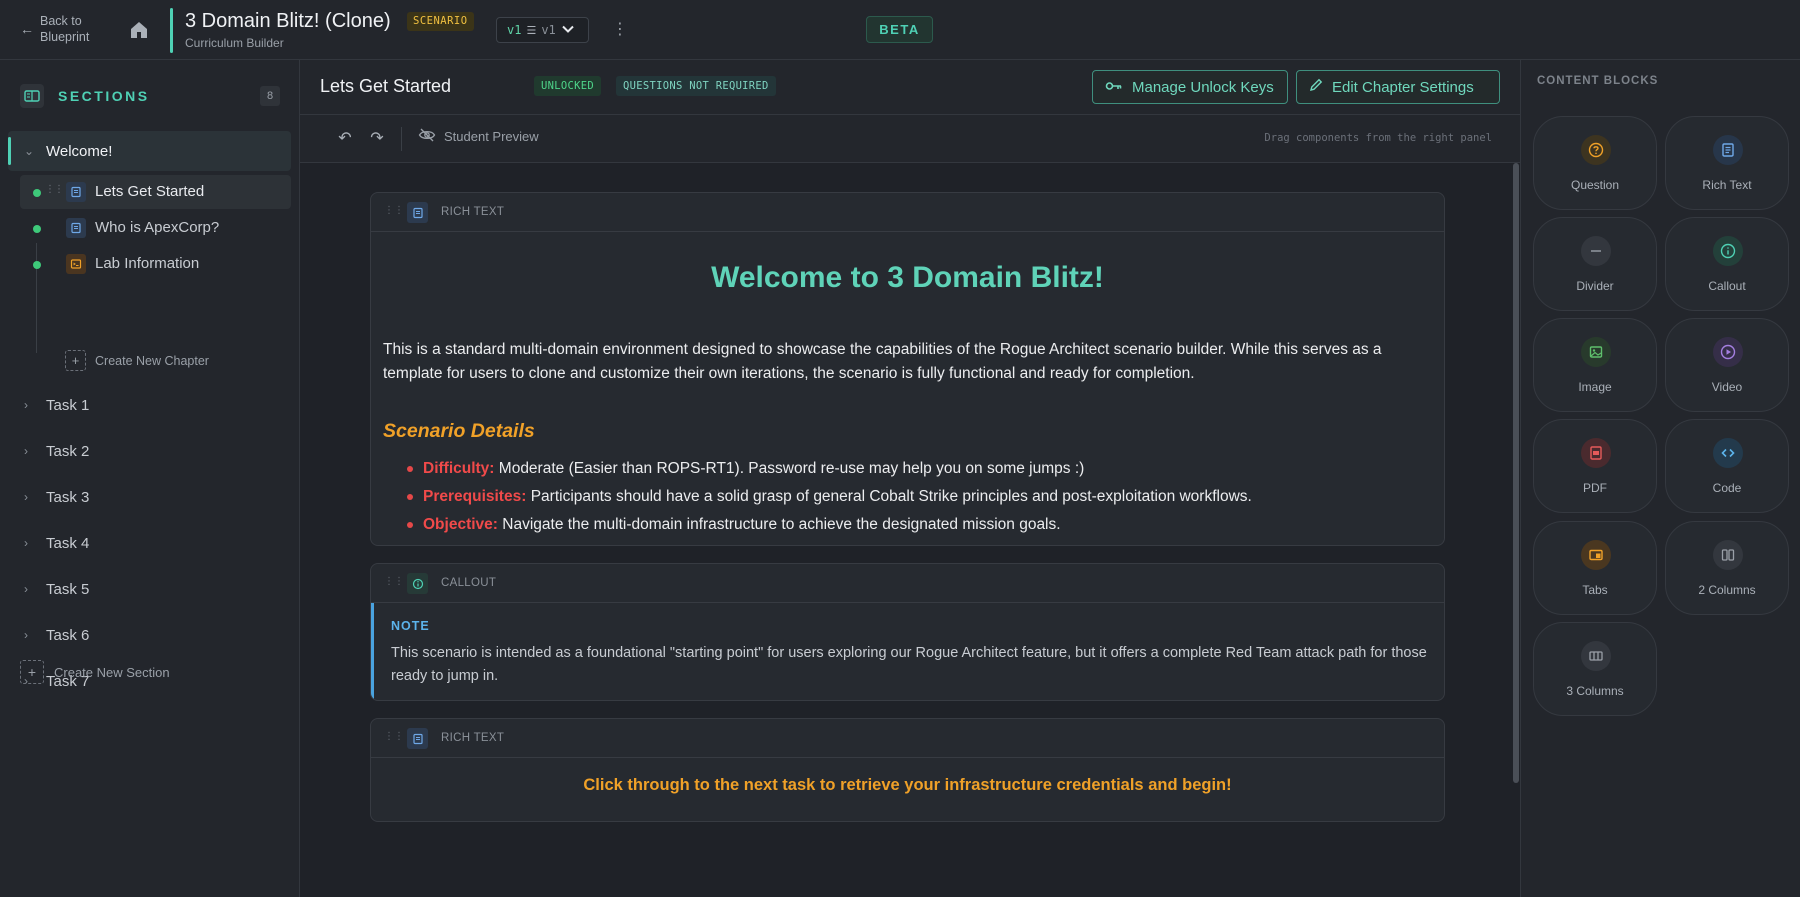  I want to click on content-block-code: Code, so click(1727, 466).